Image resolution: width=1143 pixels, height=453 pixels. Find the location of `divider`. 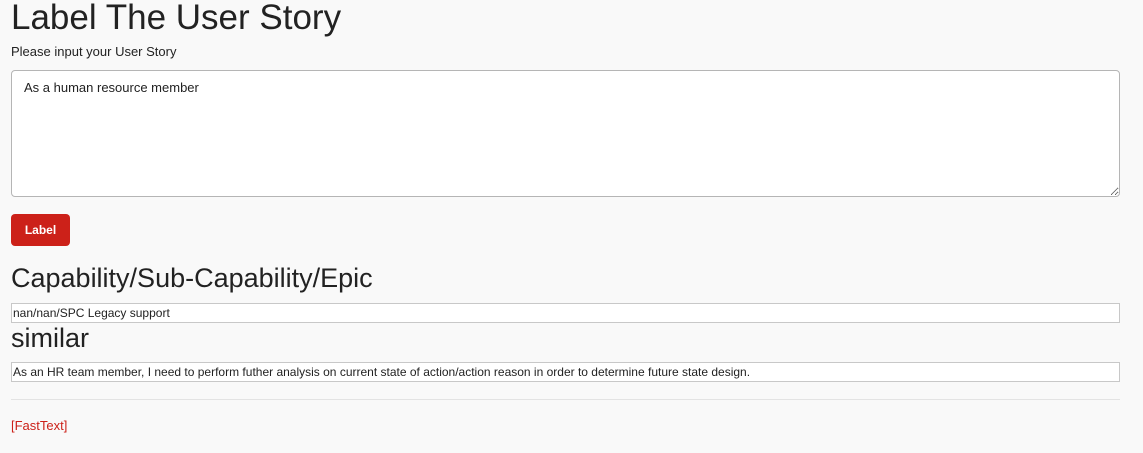

divider is located at coordinates (565, 399).